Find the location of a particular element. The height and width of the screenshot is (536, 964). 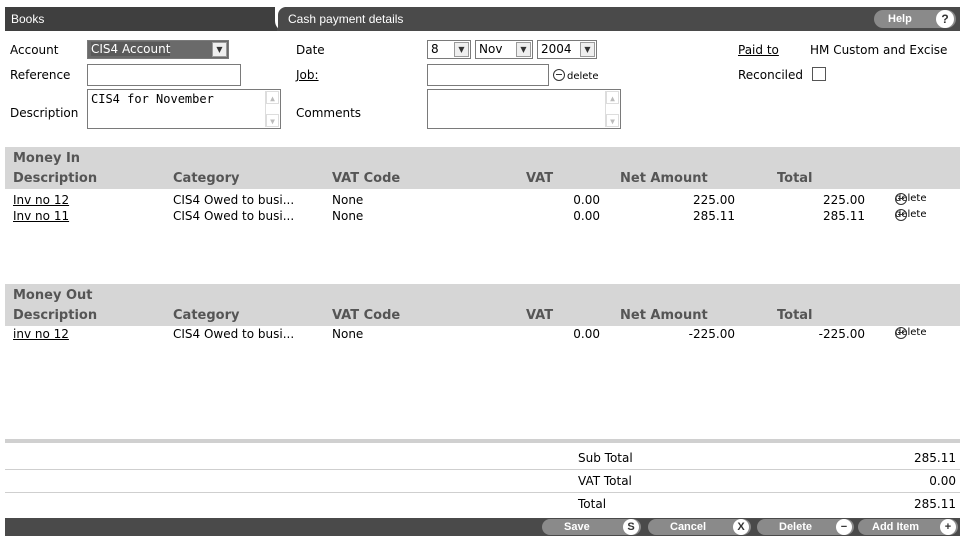

job-link: Job: is located at coordinates (307, 75).